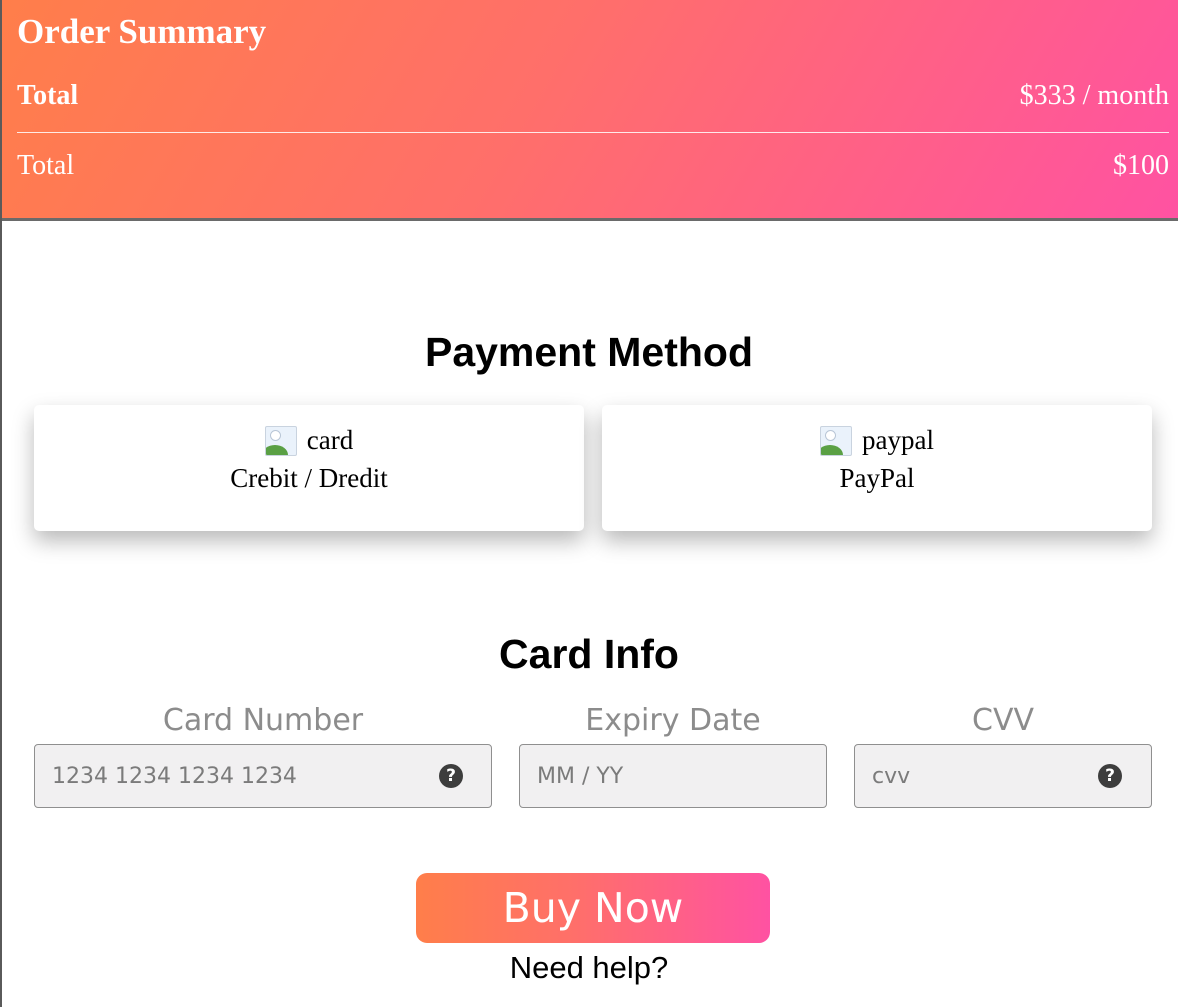 The width and height of the screenshot is (1178, 1007). I want to click on summary-row-total: Total $100, so click(593, 166).